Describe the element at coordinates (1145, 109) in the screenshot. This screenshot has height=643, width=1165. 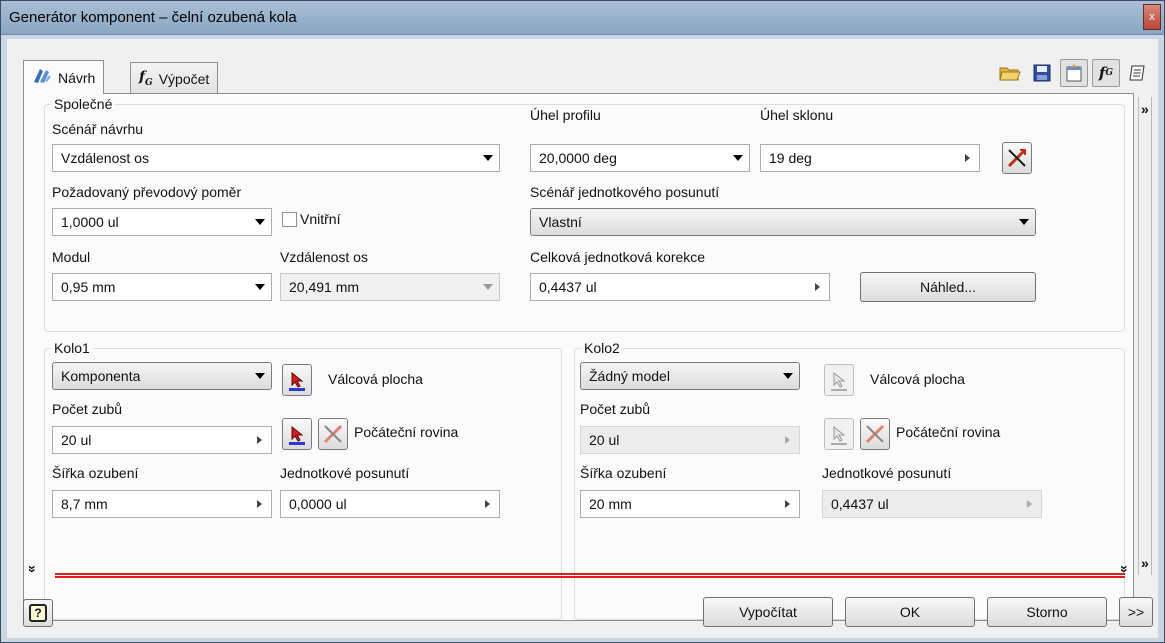
I see `expand-panel-chevron-icon: »` at that location.